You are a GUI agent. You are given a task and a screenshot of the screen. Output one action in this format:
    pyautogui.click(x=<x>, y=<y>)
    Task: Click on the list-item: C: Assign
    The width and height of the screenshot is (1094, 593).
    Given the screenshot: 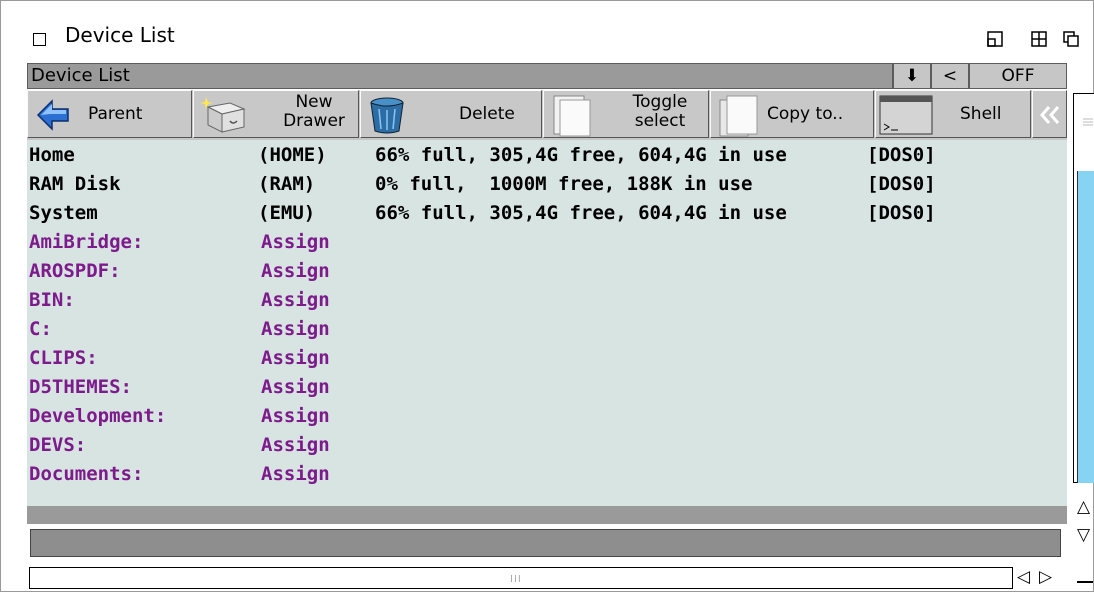 What is the action you would take?
    pyautogui.click(x=547, y=332)
    